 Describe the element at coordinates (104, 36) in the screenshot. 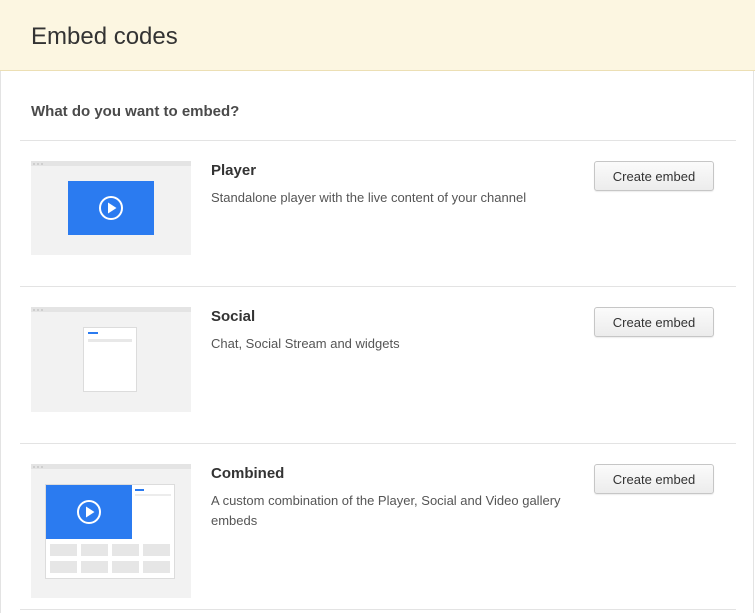

I see `page-title: Embed codes` at that location.